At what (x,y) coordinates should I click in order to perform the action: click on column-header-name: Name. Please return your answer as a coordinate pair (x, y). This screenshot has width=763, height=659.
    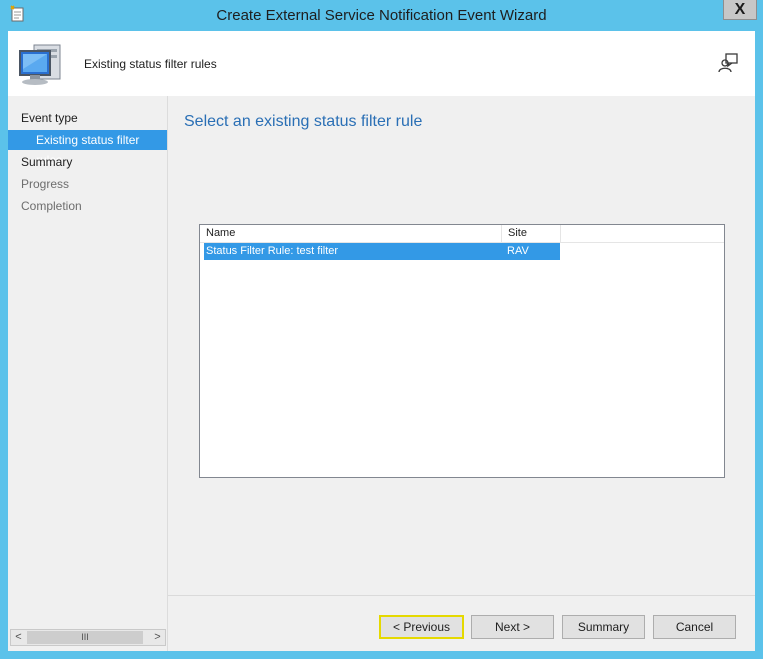
    Looking at the image, I should click on (351, 233).